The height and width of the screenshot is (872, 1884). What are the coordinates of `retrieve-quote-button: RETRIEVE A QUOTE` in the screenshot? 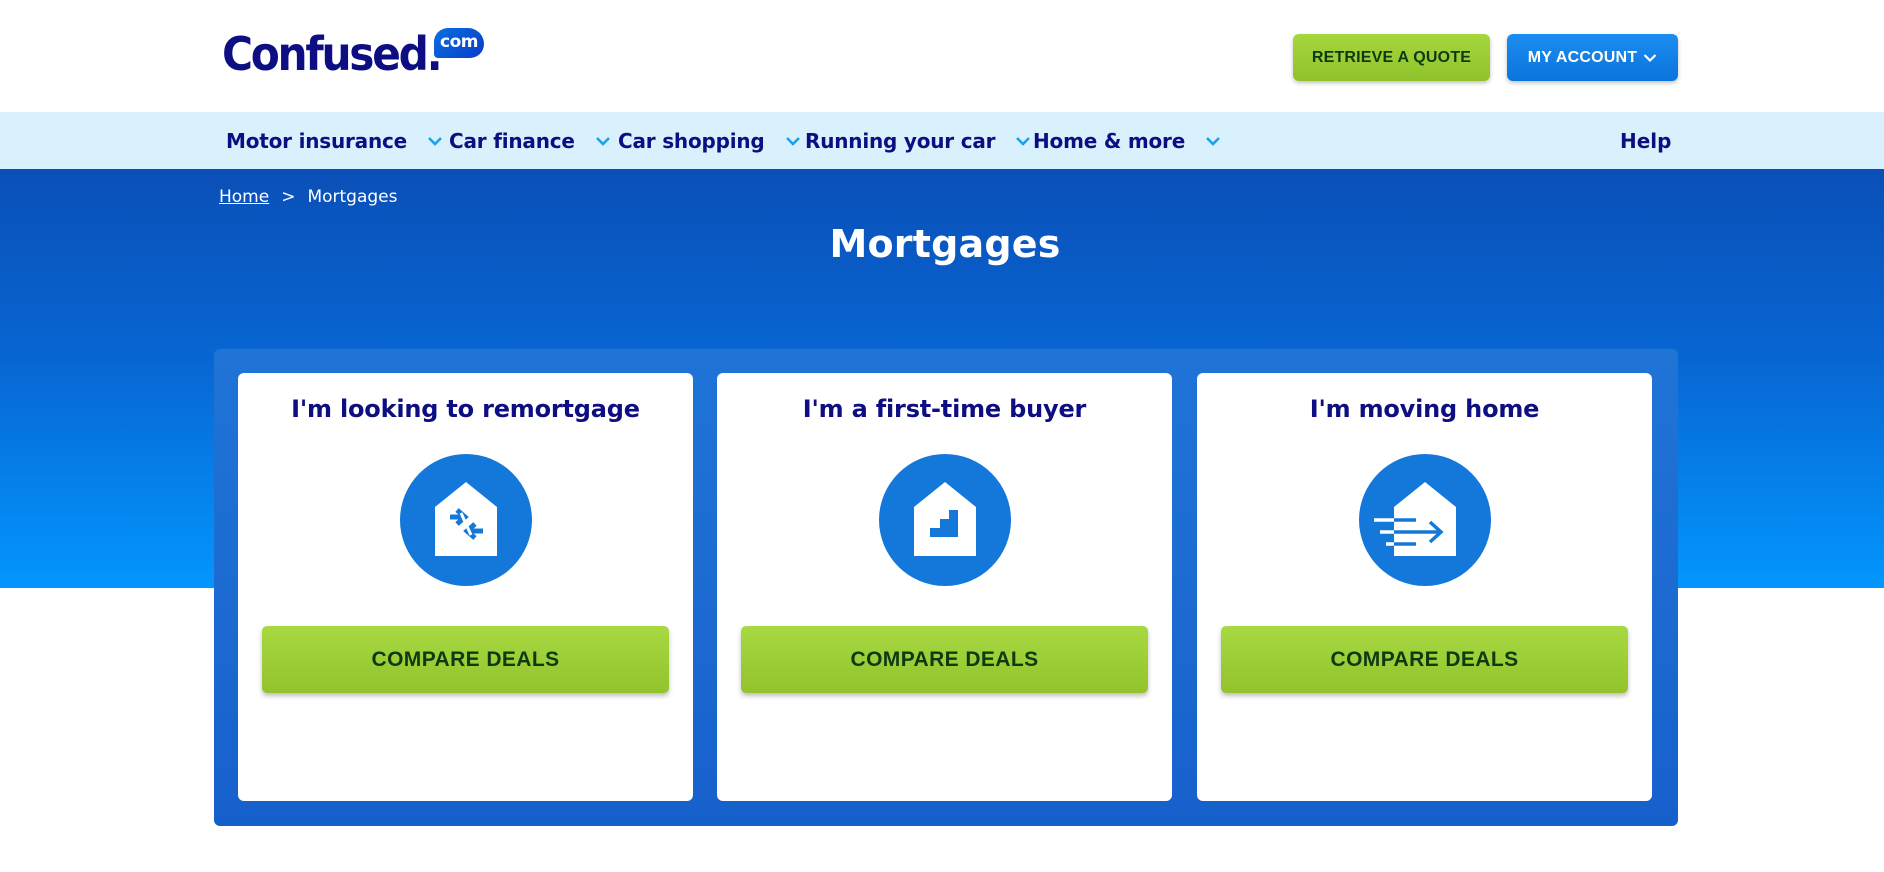 It's located at (1391, 57).